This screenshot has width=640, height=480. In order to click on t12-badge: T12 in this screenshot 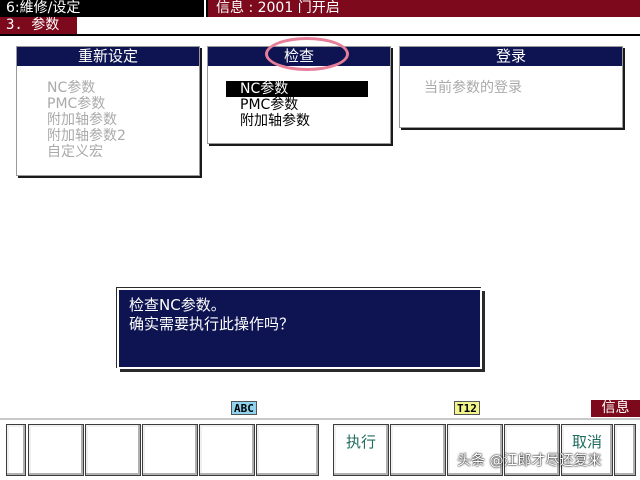, I will do `click(467, 408)`.